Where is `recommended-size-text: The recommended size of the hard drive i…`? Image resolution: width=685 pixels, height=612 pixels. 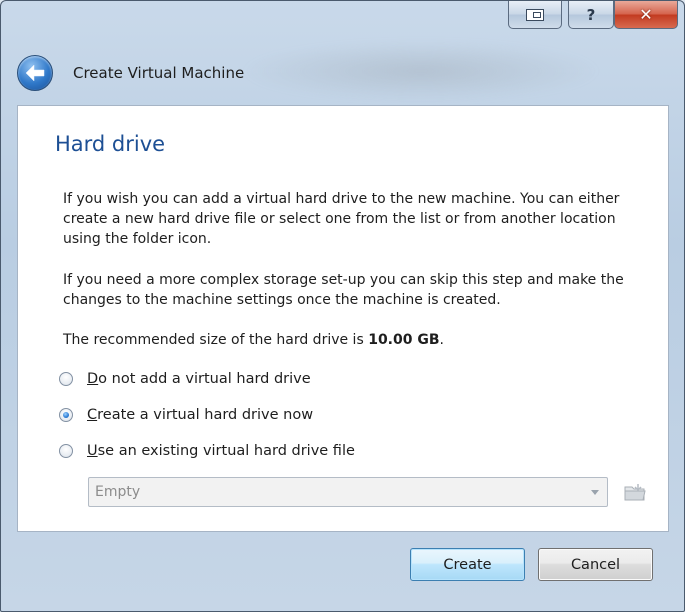 recommended-size-text: The recommended size of the hard drive i… is located at coordinates (358, 340).